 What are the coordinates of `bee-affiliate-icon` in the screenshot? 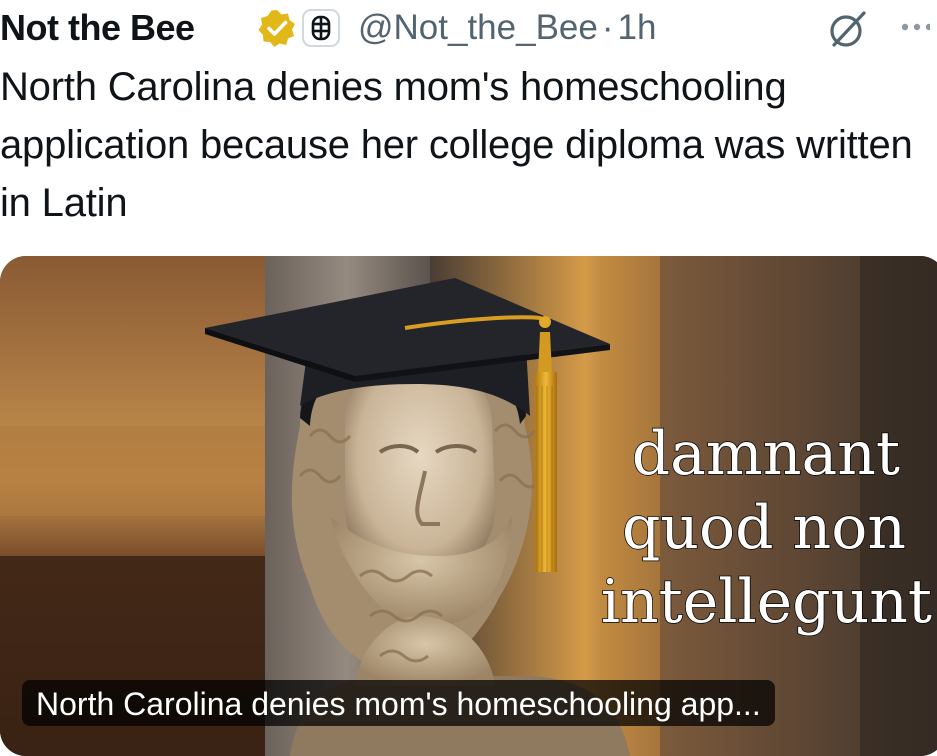 It's located at (321, 28).